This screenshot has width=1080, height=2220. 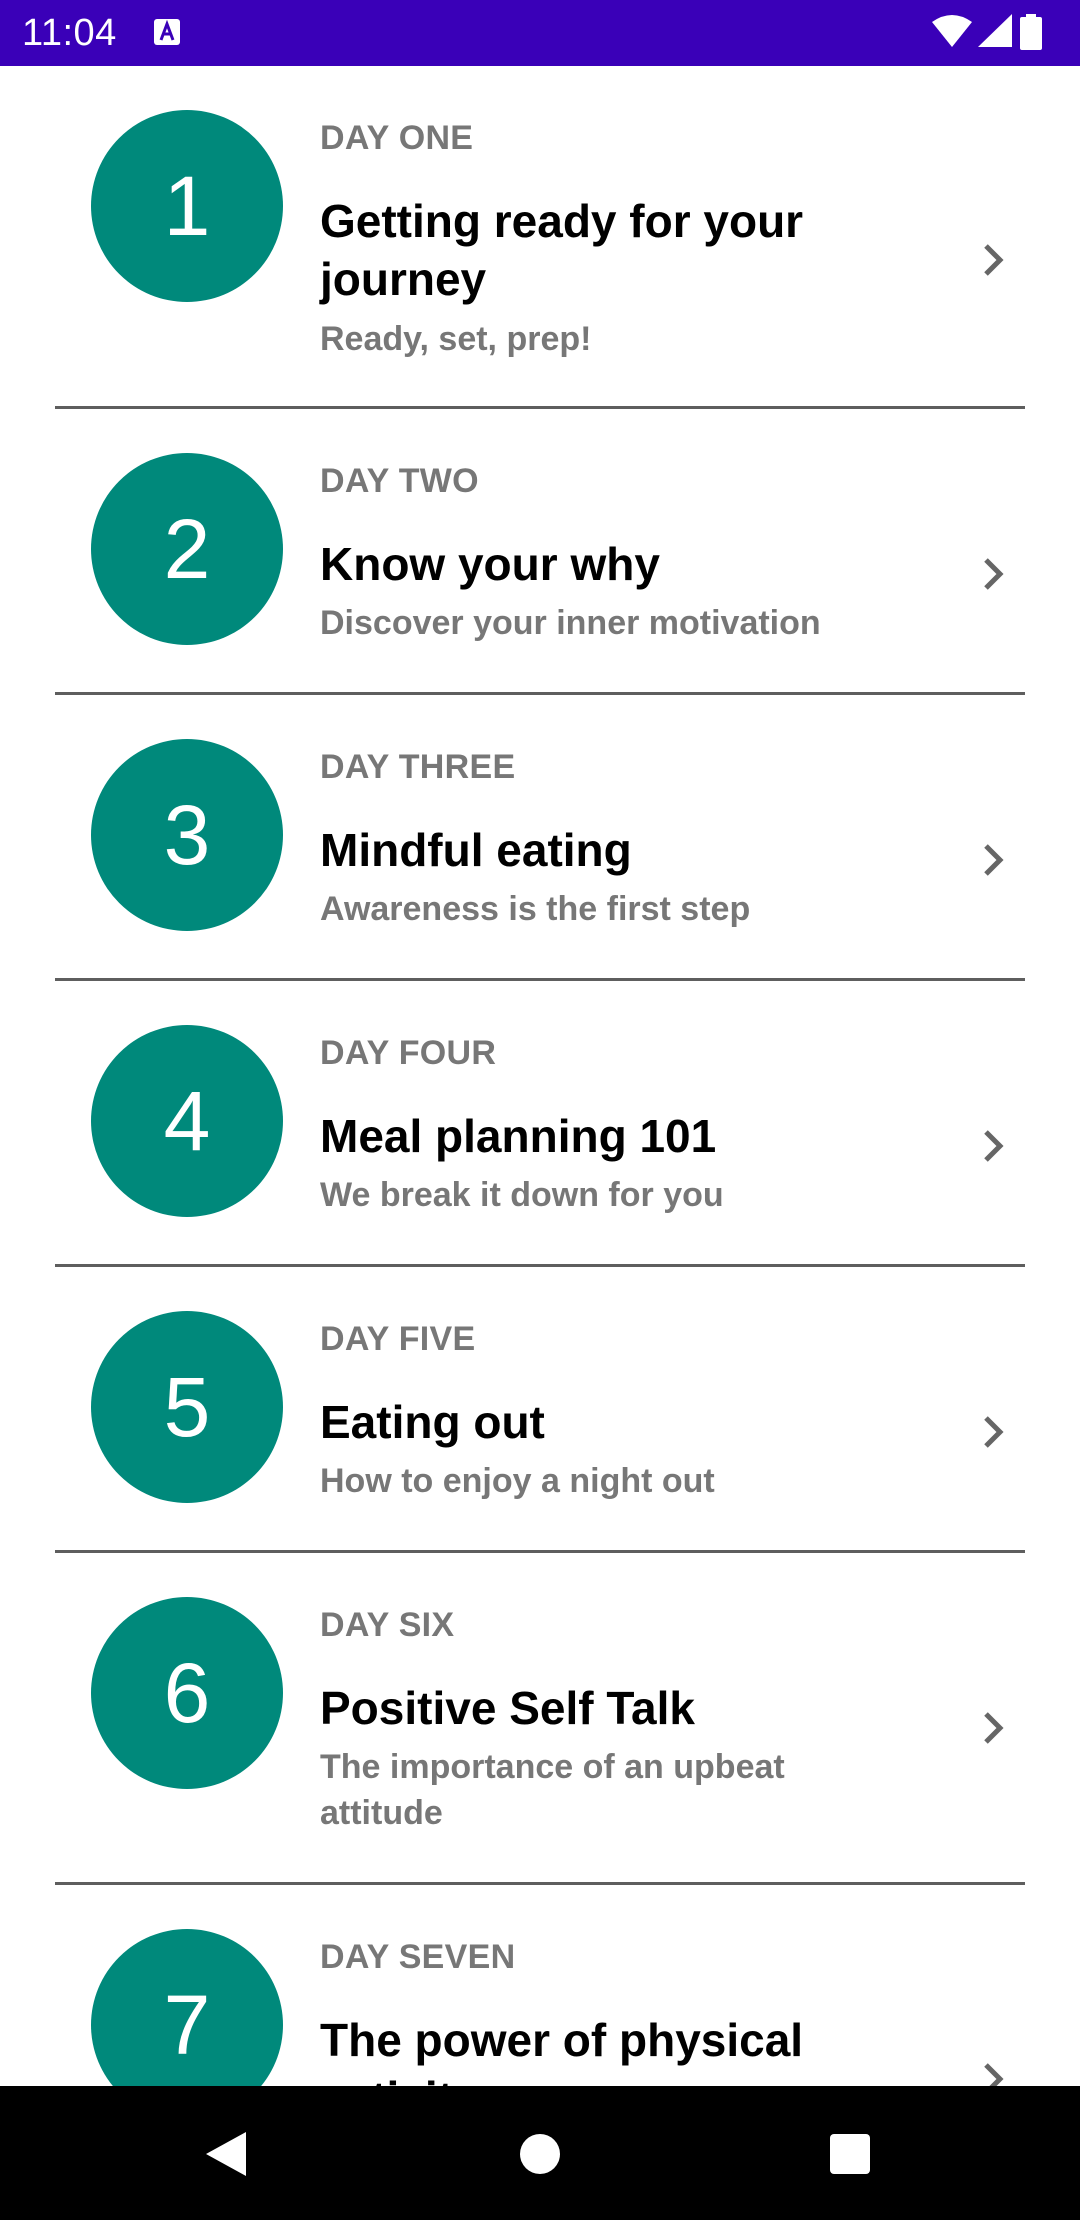 I want to click on day-label: DAY FIVE, so click(x=398, y=1339).